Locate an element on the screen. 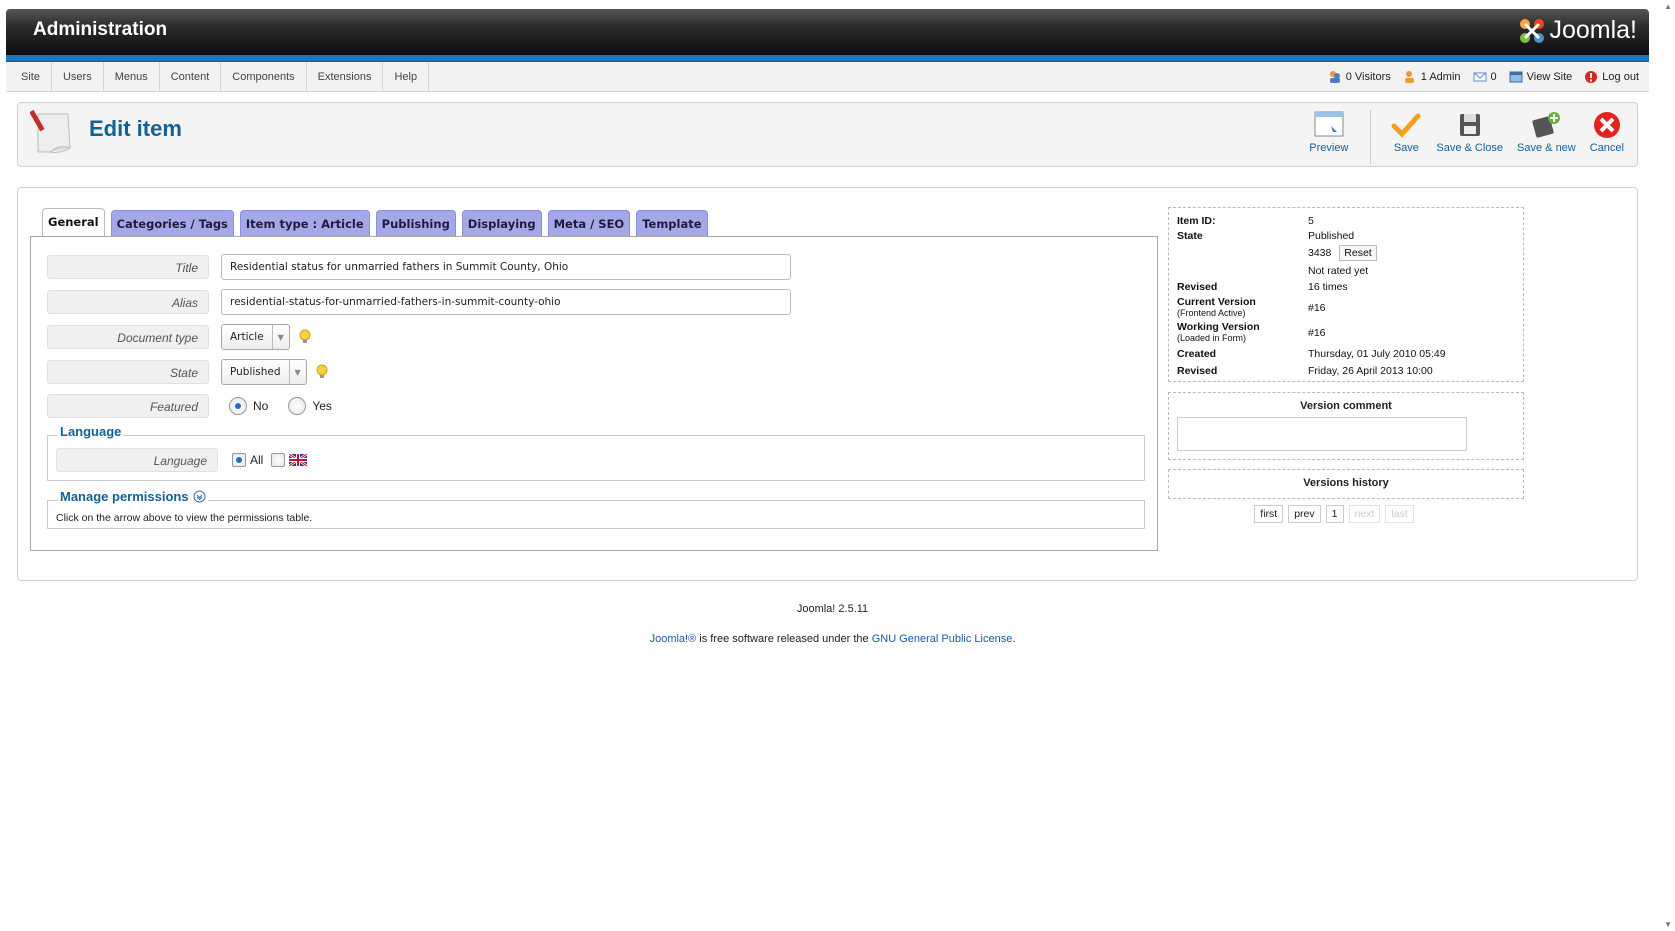 This screenshot has height=931, width=1675. logout-link: Log out is located at coordinates (1611, 77).